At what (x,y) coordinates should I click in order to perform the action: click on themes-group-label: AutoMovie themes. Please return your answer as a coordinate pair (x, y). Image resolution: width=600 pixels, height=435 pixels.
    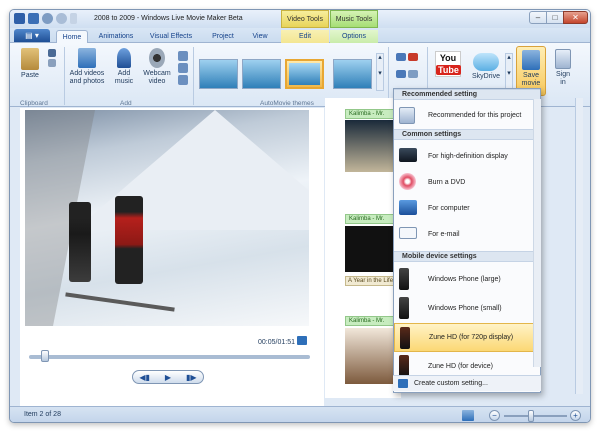
    Looking at the image, I should click on (287, 103).